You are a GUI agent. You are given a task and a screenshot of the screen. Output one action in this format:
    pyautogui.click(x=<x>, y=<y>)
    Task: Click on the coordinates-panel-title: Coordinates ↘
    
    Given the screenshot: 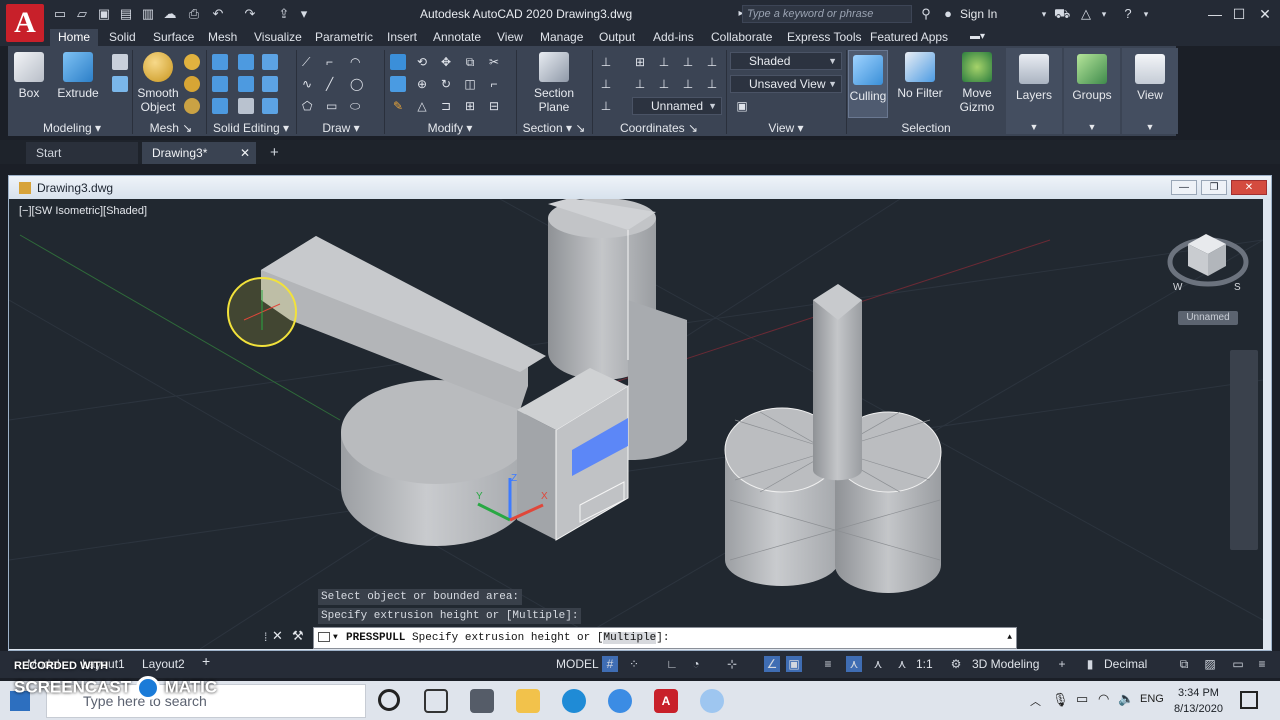 What is the action you would take?
    pyautogui.click(x=659, y=128)
    